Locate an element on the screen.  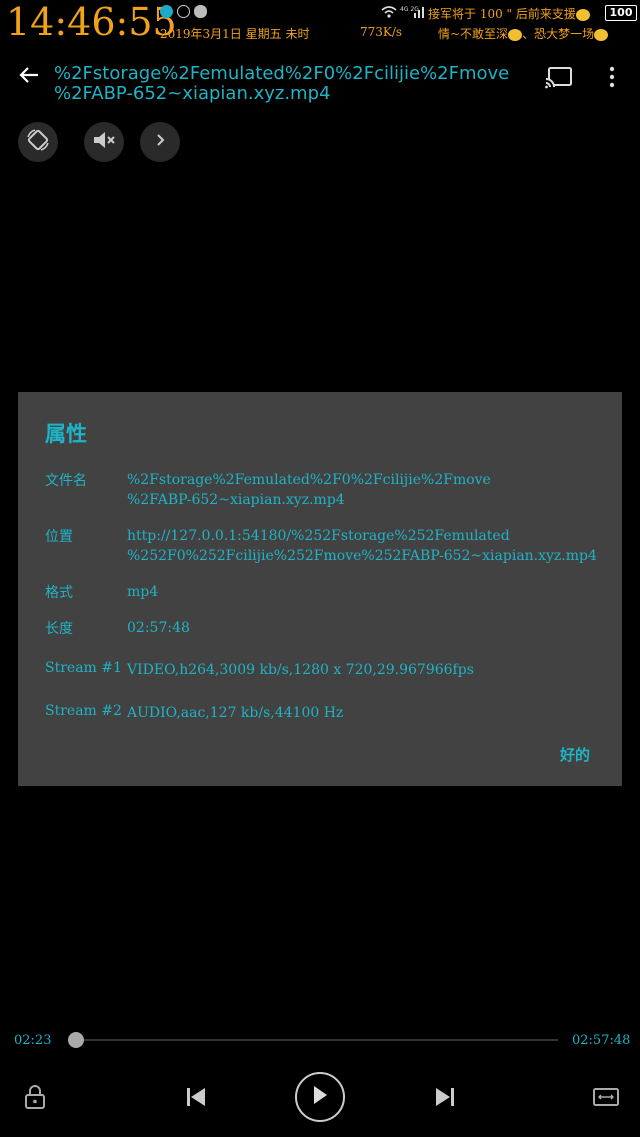
status-date: 2019年3月1日 星期五 未时 is located at coordinates (235, 34).